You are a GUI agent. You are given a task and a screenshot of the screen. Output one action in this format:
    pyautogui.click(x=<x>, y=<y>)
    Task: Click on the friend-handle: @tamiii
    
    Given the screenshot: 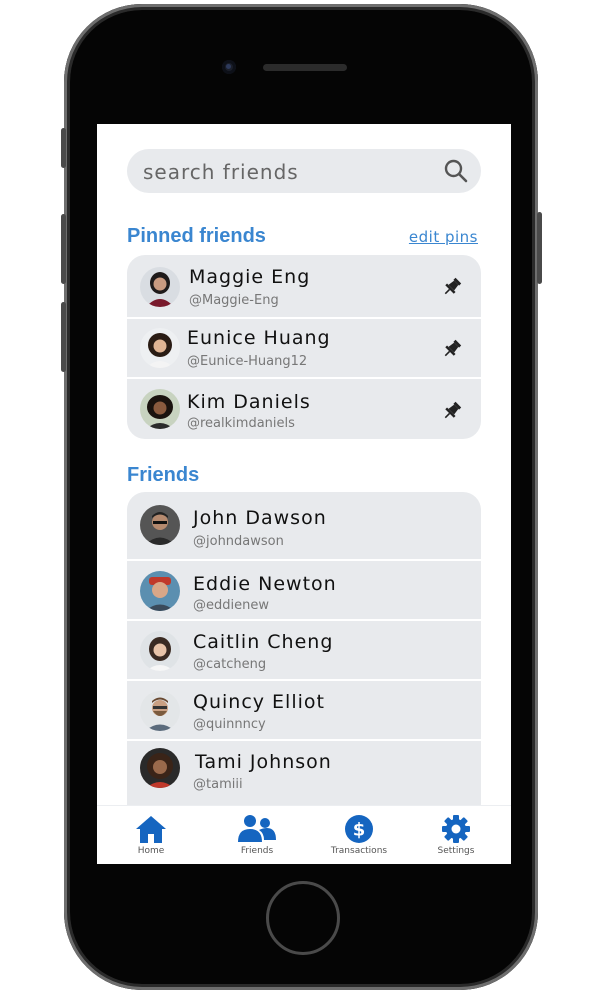 What is the action you would take?
    pyautogui.click(x=218, y=784)
    